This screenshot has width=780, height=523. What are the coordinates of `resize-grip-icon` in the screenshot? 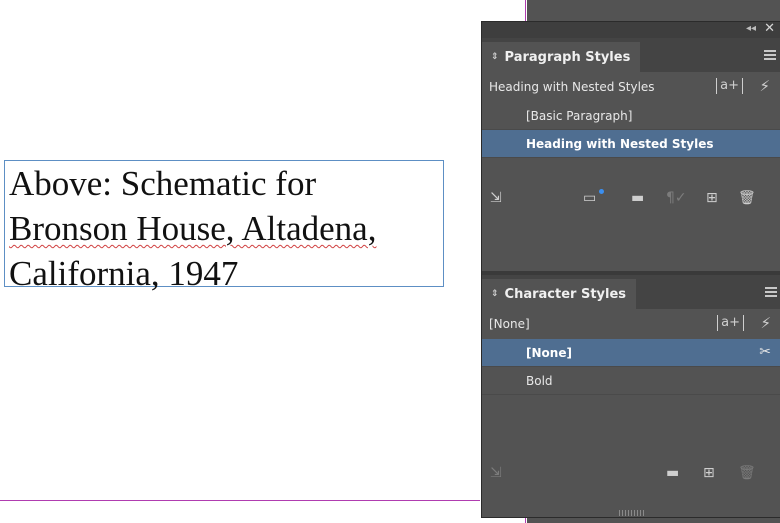 It's located at (632, 513).